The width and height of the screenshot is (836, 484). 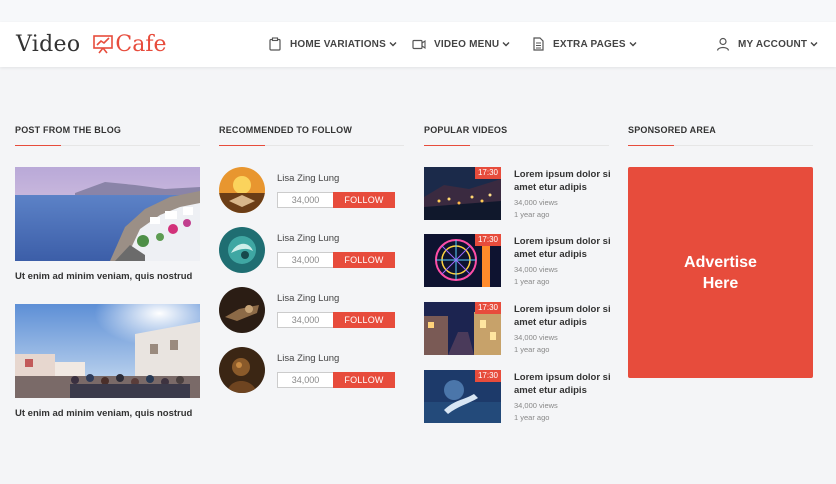 I want to click on nav-label: EXTRA PAGES, so click(x=589, y=44).